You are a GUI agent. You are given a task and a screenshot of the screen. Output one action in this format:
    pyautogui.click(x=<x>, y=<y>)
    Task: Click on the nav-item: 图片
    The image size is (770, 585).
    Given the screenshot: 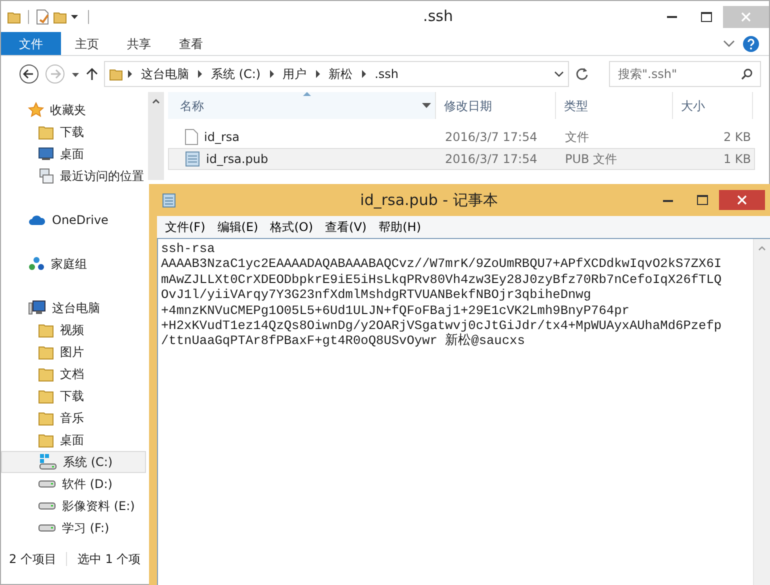 What is the action you would take?
    pyautogui.click(x=73, y=352)
    